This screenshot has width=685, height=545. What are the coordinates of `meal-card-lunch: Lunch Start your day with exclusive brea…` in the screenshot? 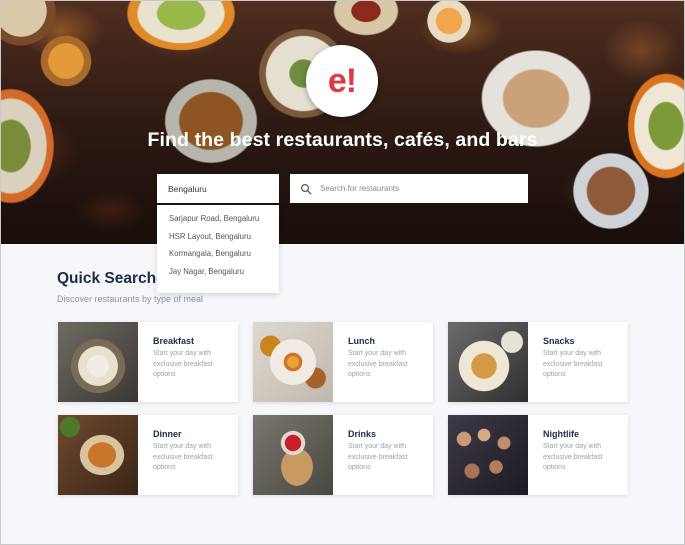 It's located at (343, 362).